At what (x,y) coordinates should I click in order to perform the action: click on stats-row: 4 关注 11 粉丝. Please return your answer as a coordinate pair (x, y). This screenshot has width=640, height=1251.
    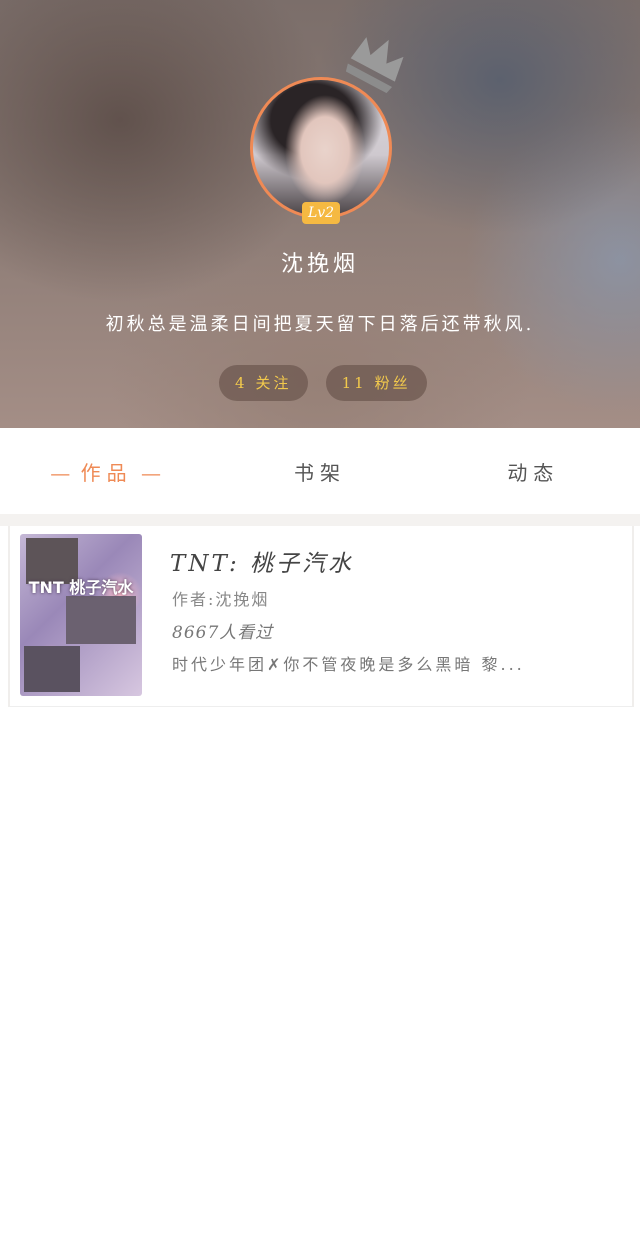
    Looking at the image, I should click on (323, 383).